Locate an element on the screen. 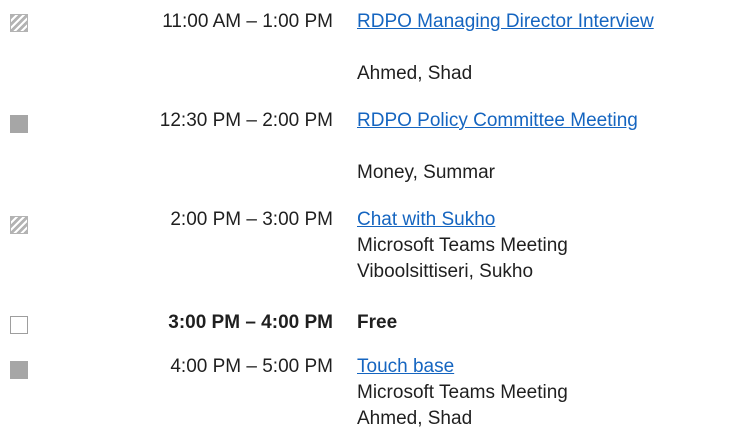 This screenshot has width=741, height=448. event-time: 4:00 PM – 5:00 PM is located at coordinates (251, 366).